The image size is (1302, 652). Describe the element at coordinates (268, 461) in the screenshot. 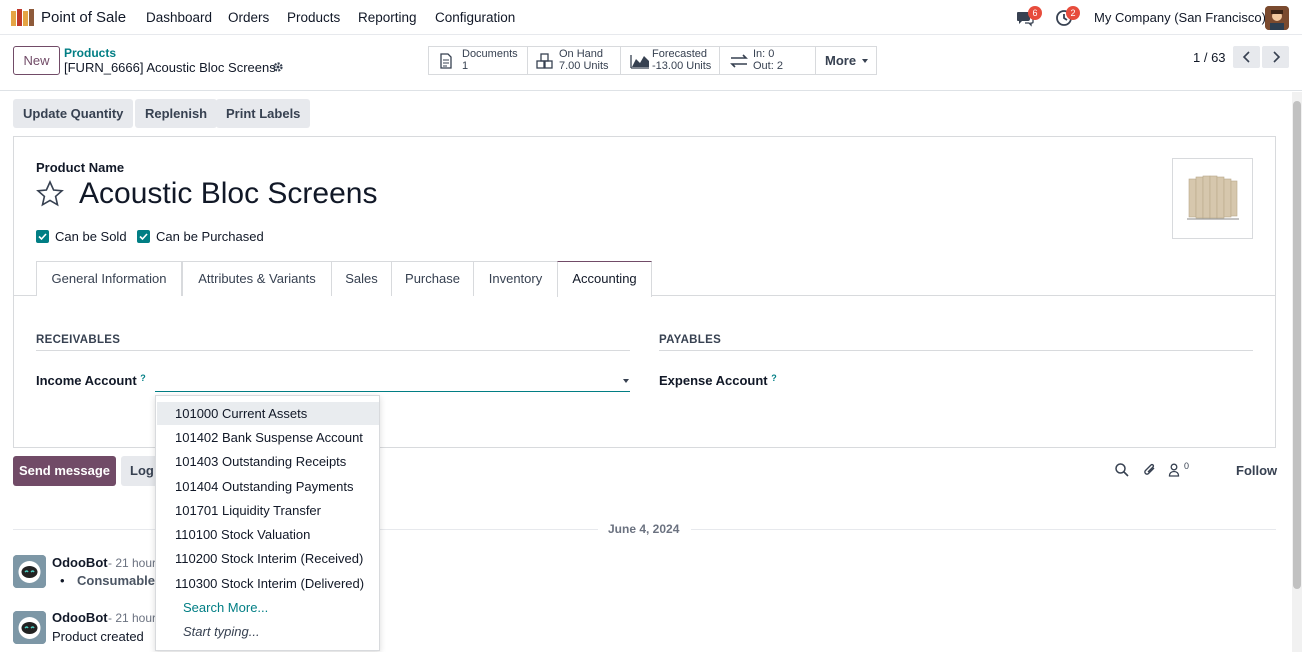

I see `dropdown-option: 101403 Outstanding Receipts` at that location.